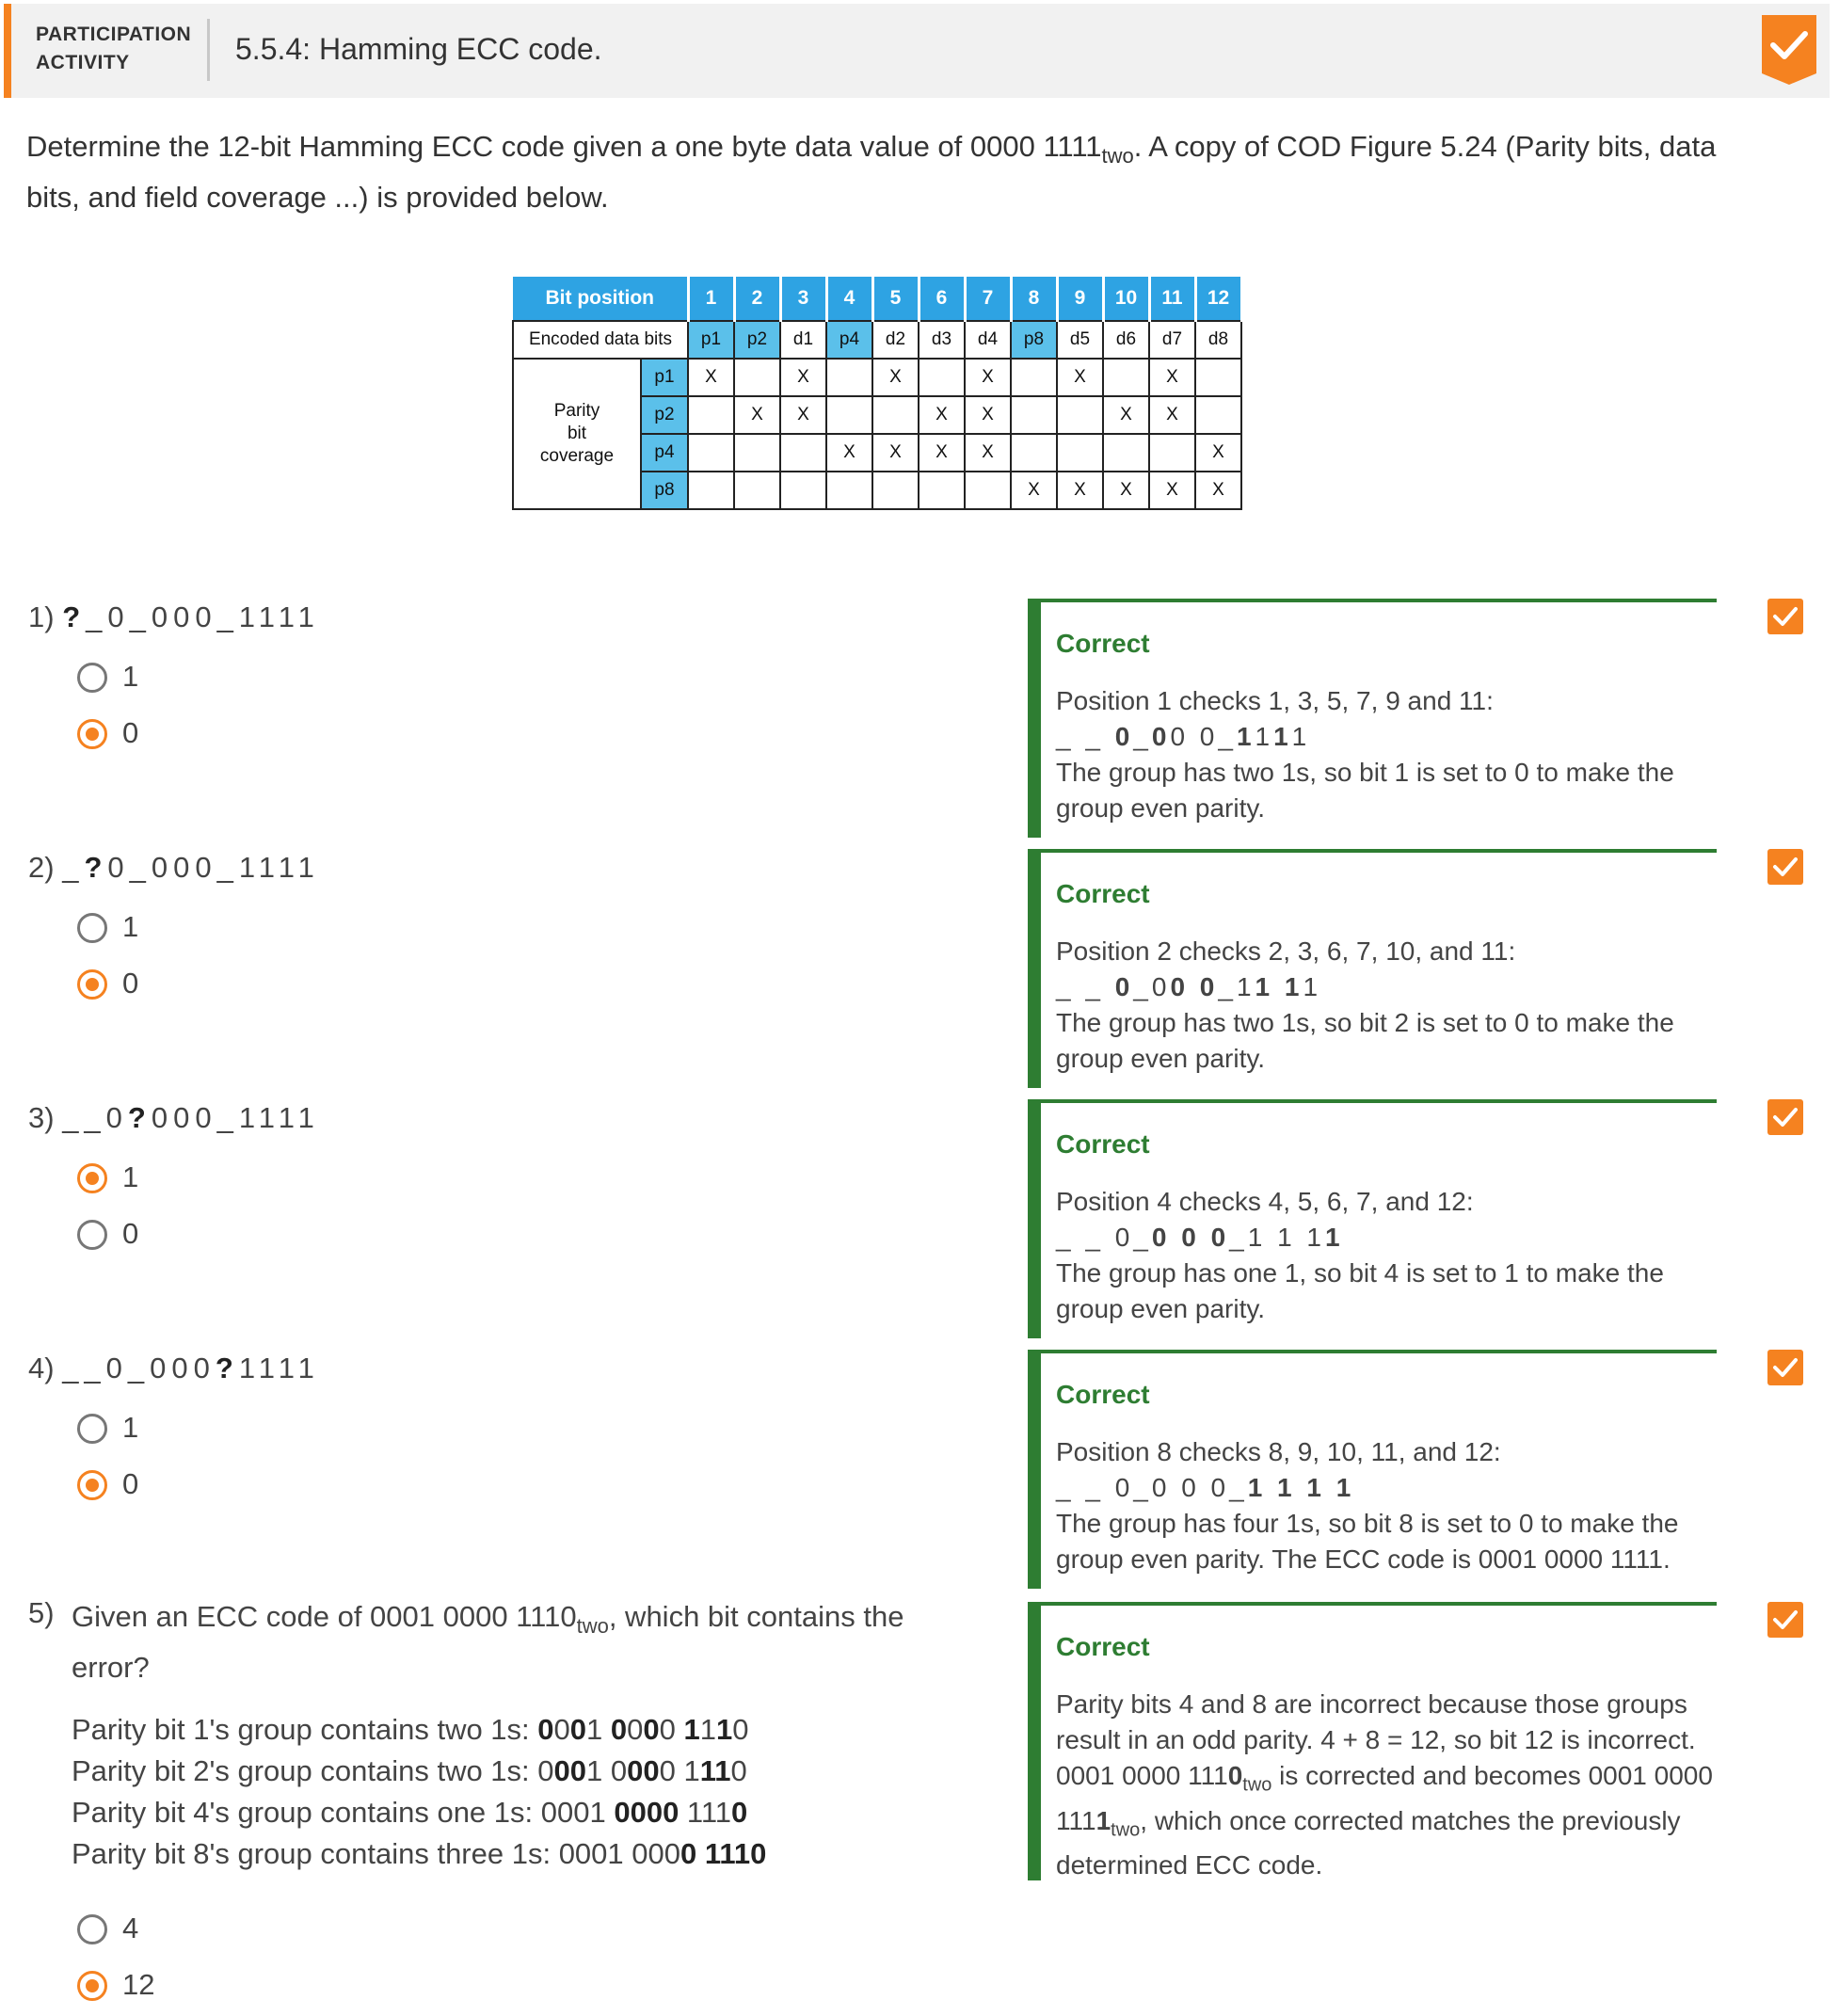  I want to click on feedback-bits: _ _ 0_0 0 0_1 1 11, so click(1200, 1237).